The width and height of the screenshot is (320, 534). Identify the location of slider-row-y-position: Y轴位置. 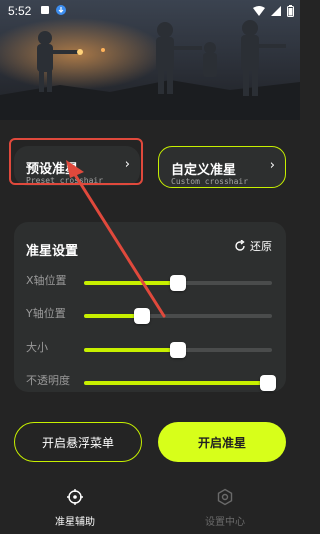
(150, 313).